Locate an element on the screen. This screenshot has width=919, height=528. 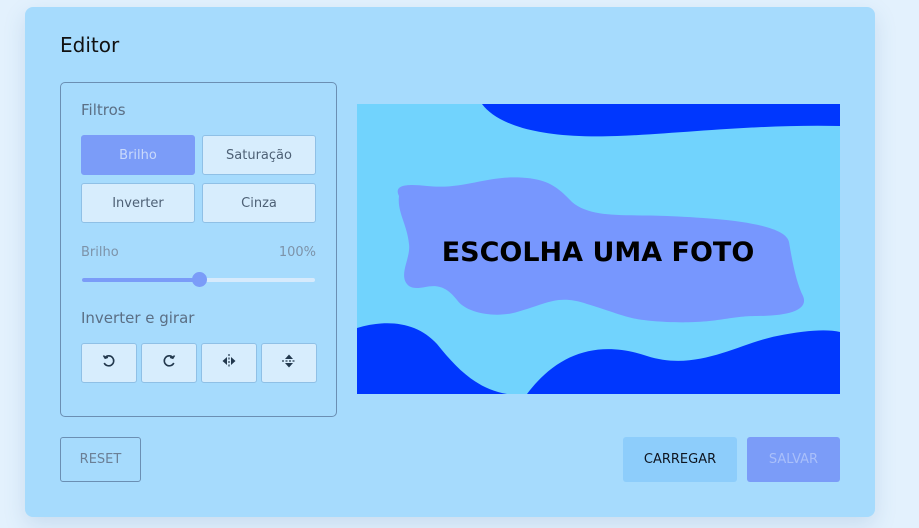
rotate-right-button is located at coordinates (169, 363).